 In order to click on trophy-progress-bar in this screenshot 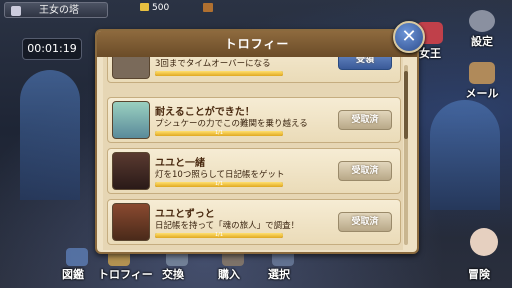, I will do `click(219, 73)`.